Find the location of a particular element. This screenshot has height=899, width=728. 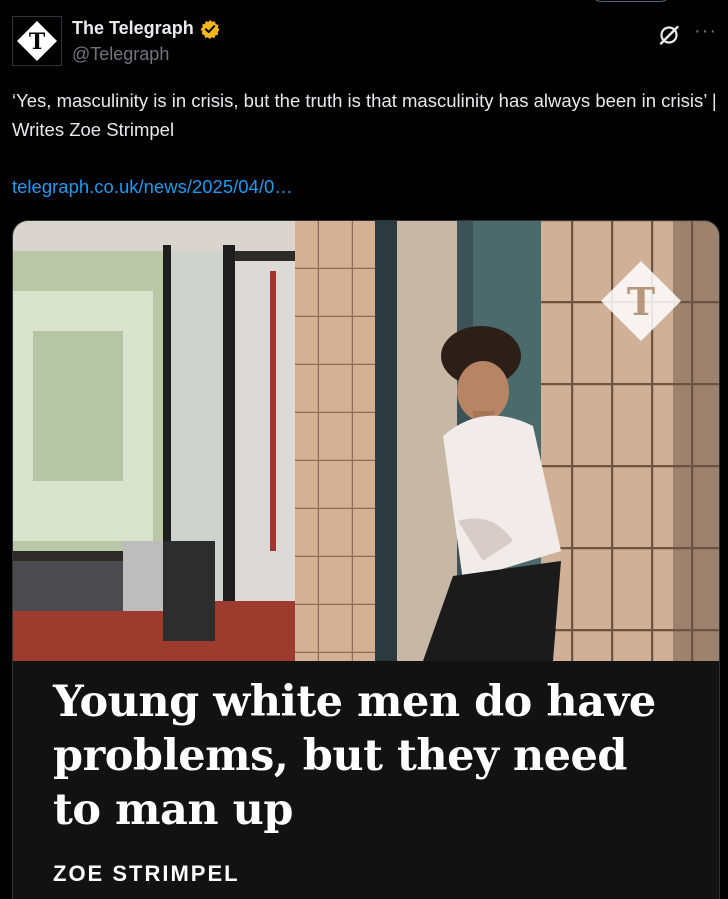

grok-button is located at coordinates (669, 35).